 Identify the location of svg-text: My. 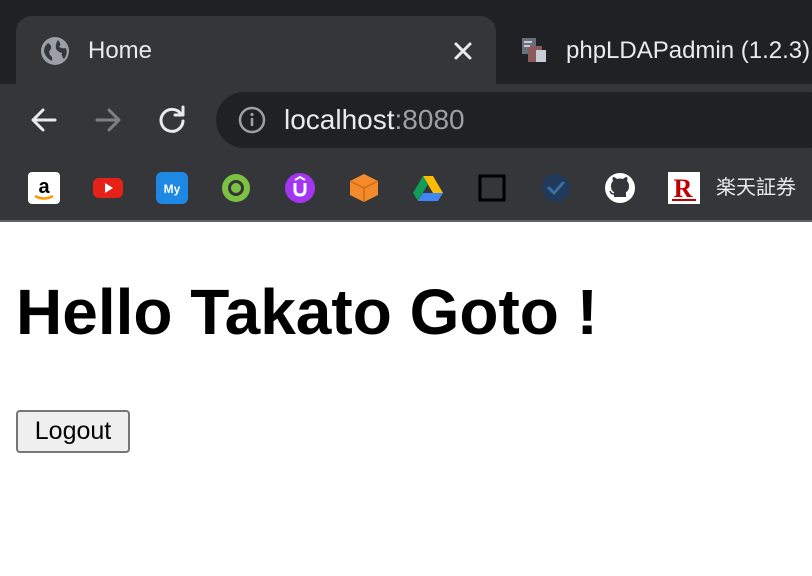
(172, 189).